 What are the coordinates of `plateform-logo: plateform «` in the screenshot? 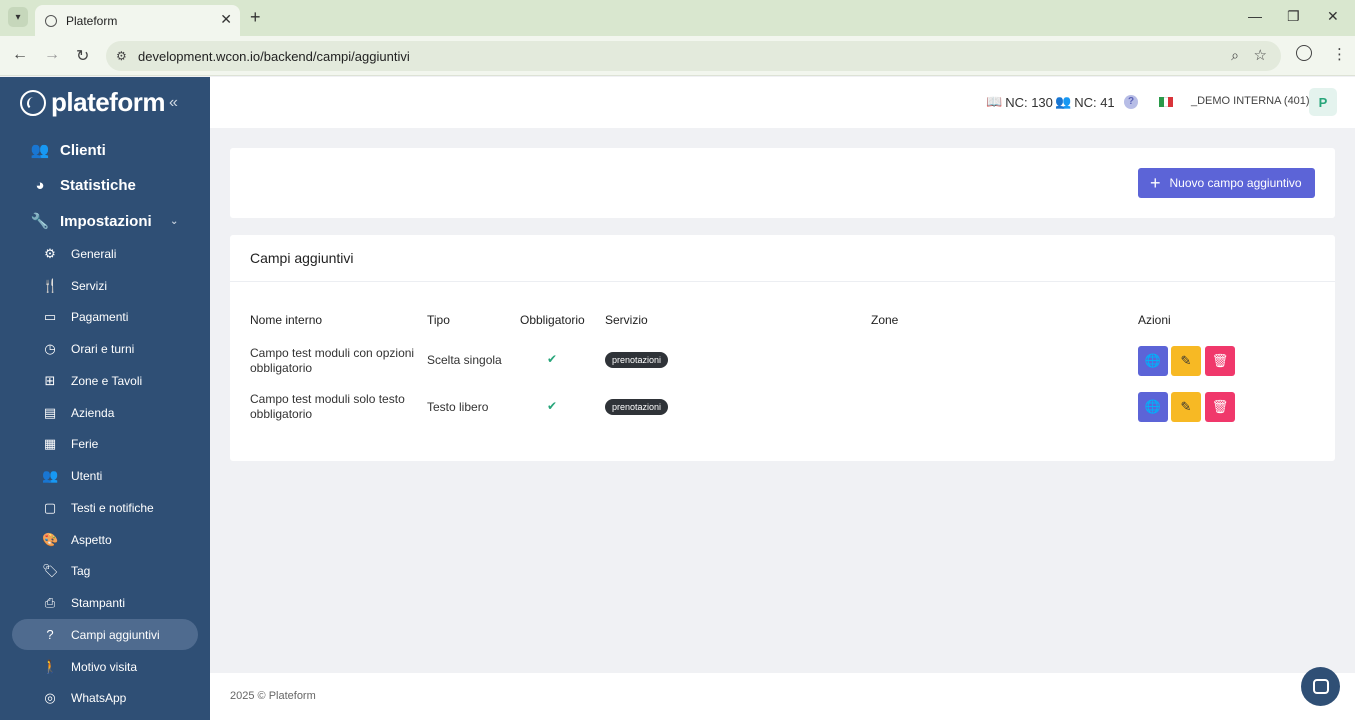 It's located at (99, 102).